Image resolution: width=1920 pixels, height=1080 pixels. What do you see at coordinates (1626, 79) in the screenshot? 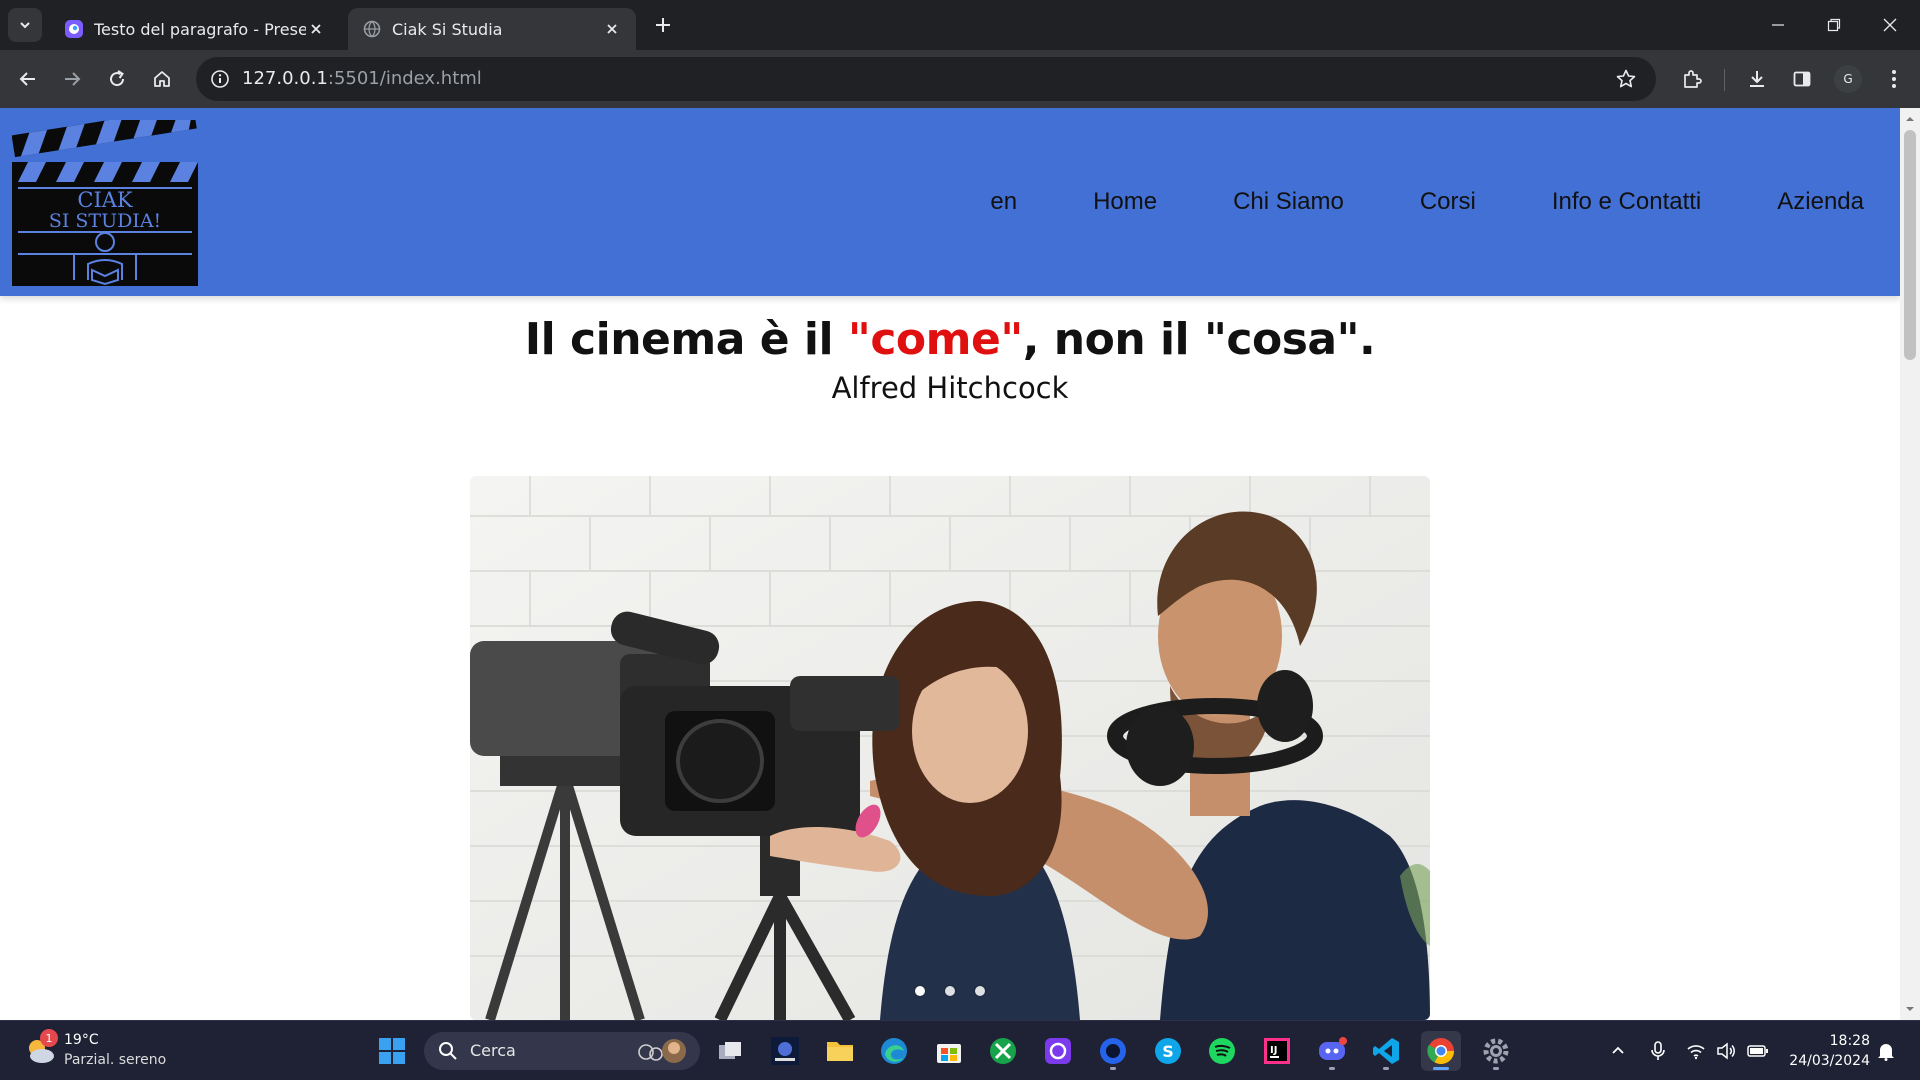
I see `bookmark-star-icon` at bounding box center [1626, 79].